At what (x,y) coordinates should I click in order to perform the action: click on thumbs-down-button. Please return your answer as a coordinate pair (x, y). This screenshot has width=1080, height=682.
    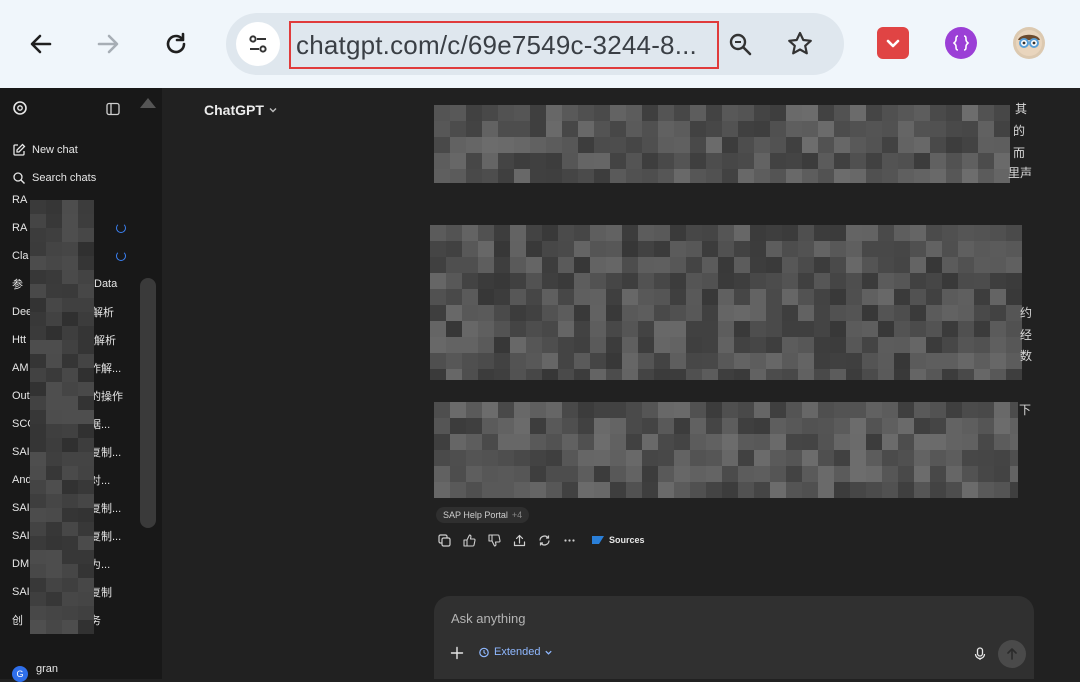
    Looking at the image, I should click on (494, 540).